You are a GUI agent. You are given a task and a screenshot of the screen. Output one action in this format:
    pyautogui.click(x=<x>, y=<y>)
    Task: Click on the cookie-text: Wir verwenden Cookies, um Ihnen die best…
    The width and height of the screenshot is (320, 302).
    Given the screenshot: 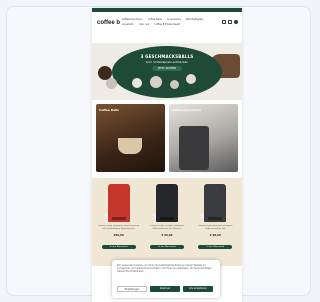 What is the action you would take?
    pyautogui.click(x=164, y=268)
    